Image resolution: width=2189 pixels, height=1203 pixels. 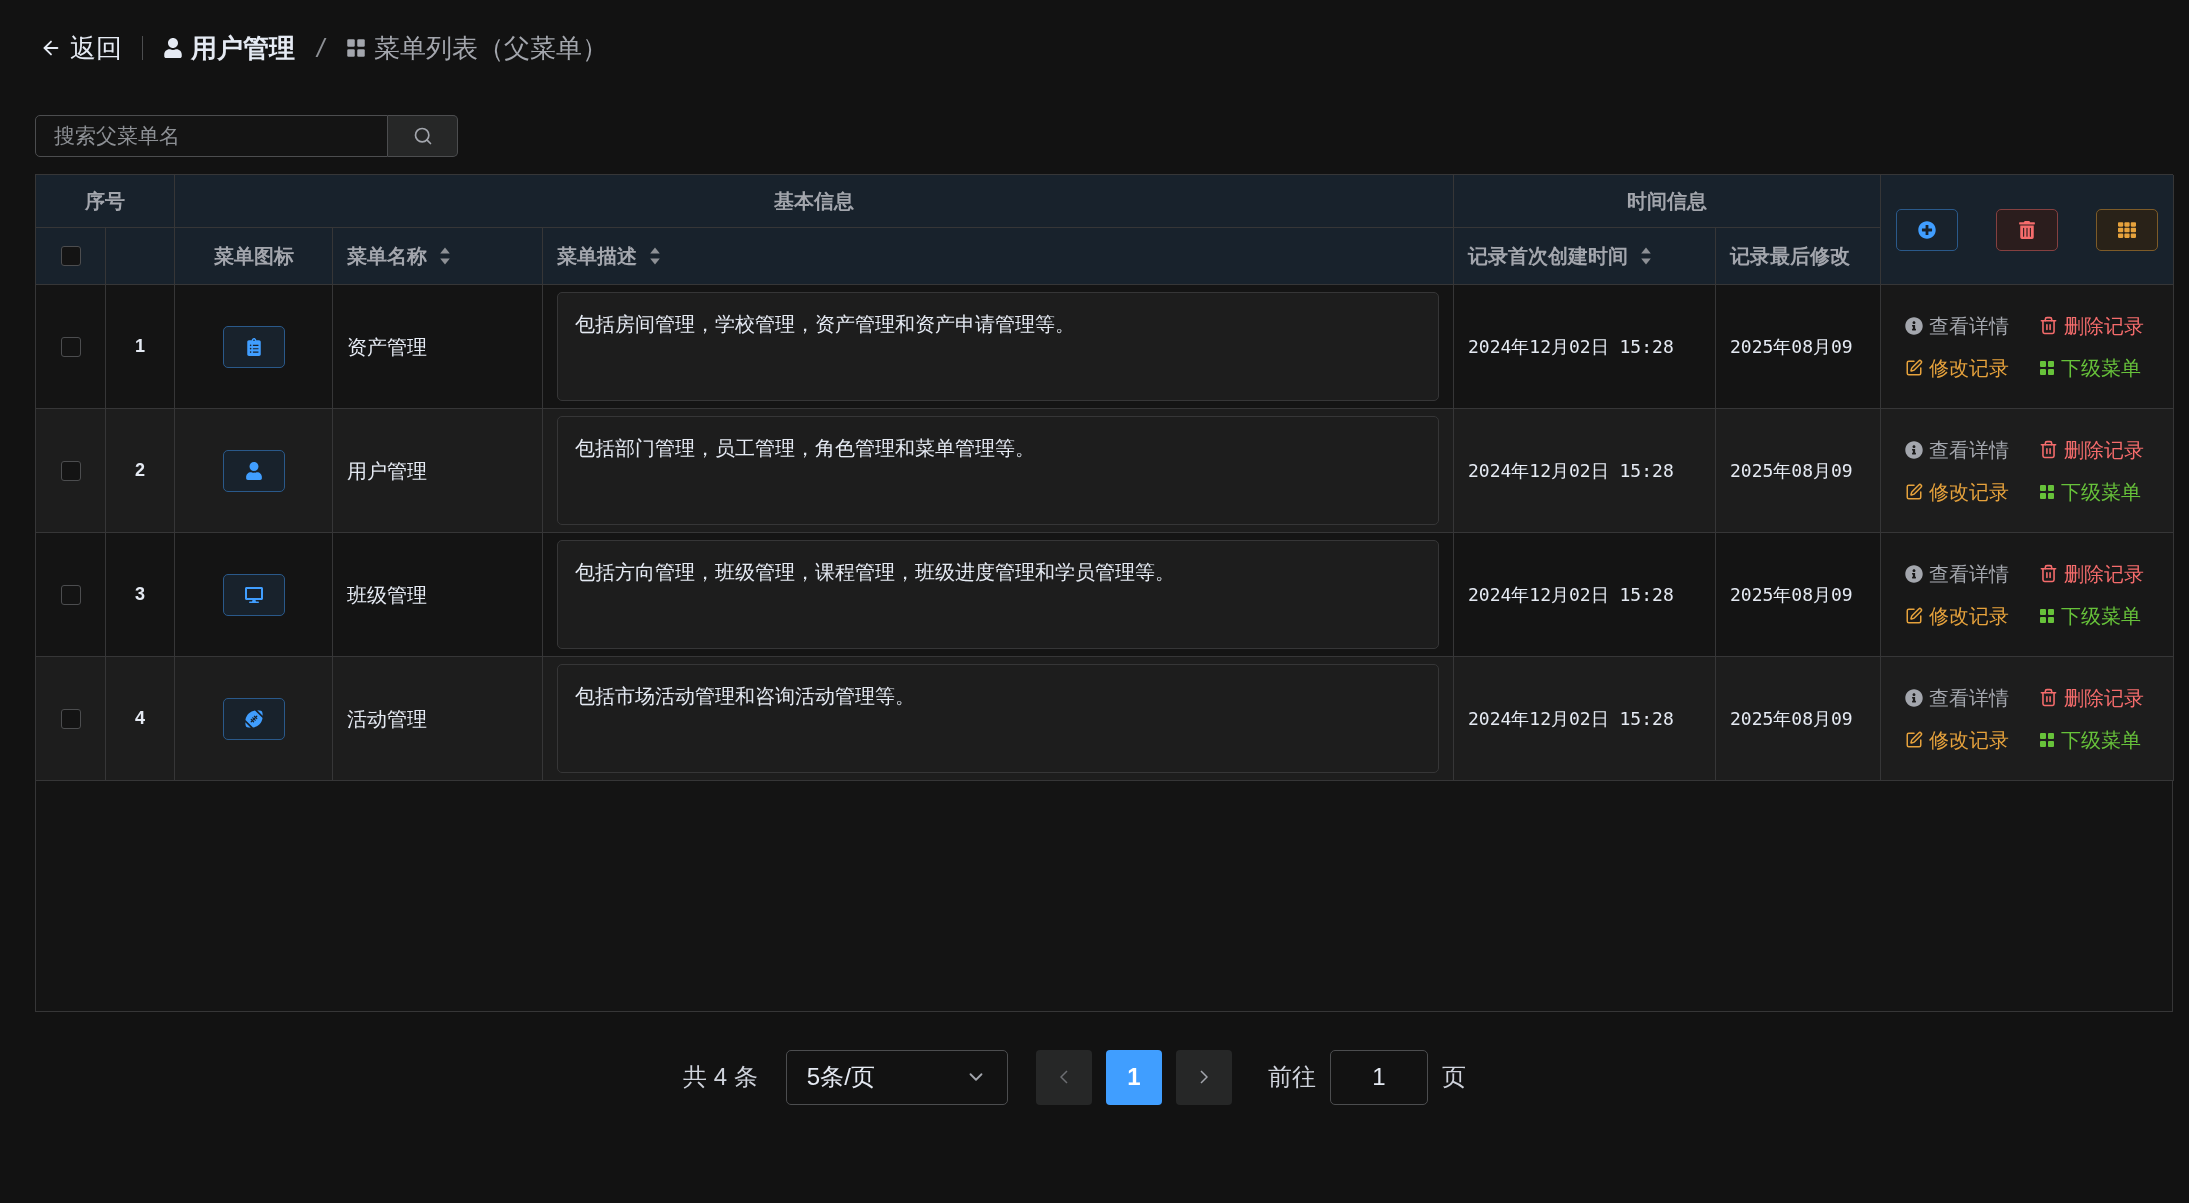 I want to click on table-cell-text: 活动管理, so click(x=387, y=719).